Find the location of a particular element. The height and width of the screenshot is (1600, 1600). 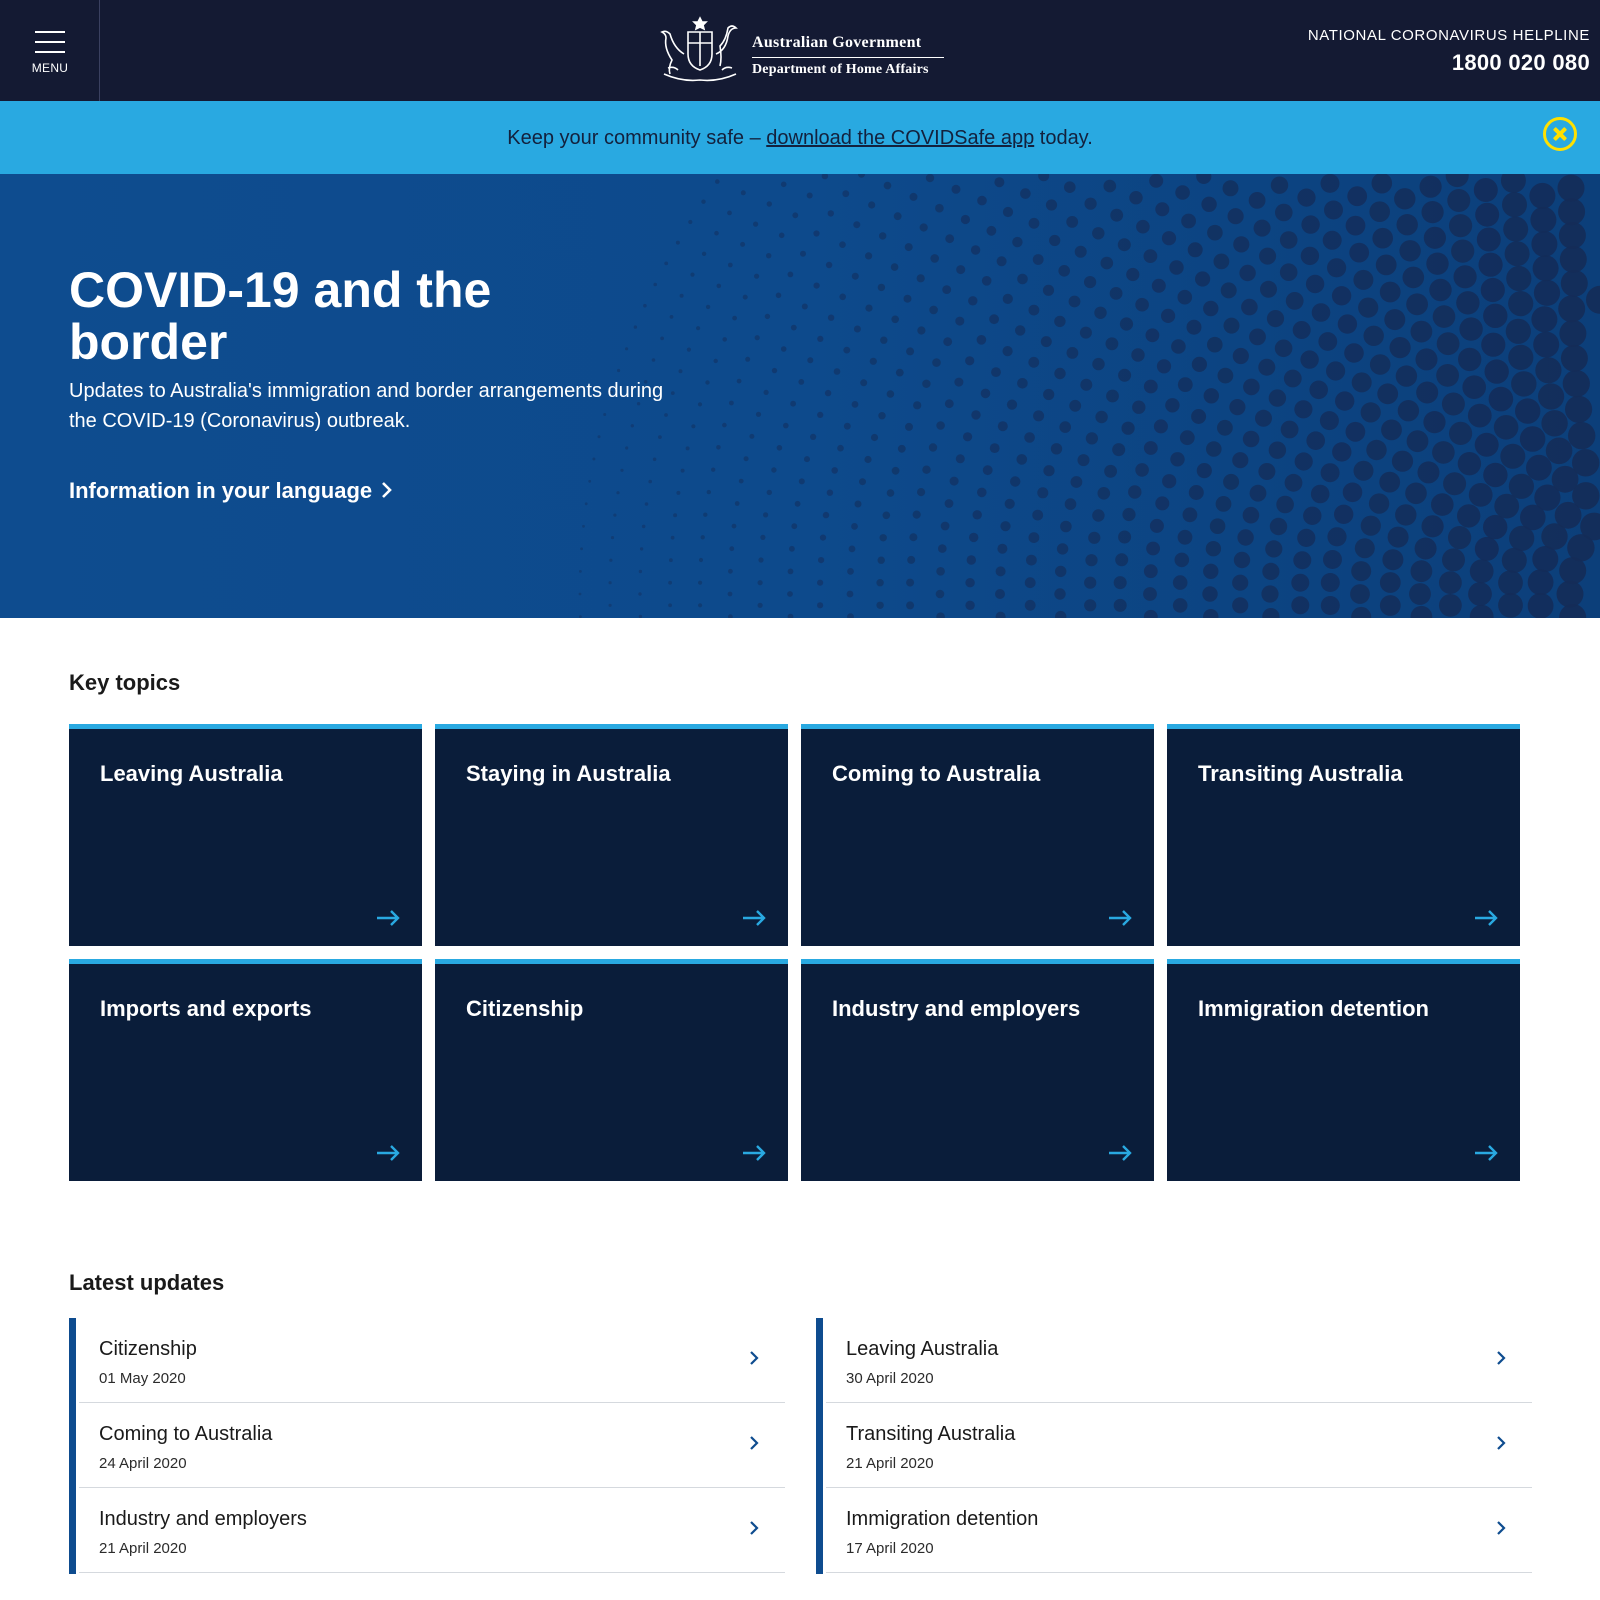

topic-tile-label: Staying in Australia is located at coordinates (568, 773).